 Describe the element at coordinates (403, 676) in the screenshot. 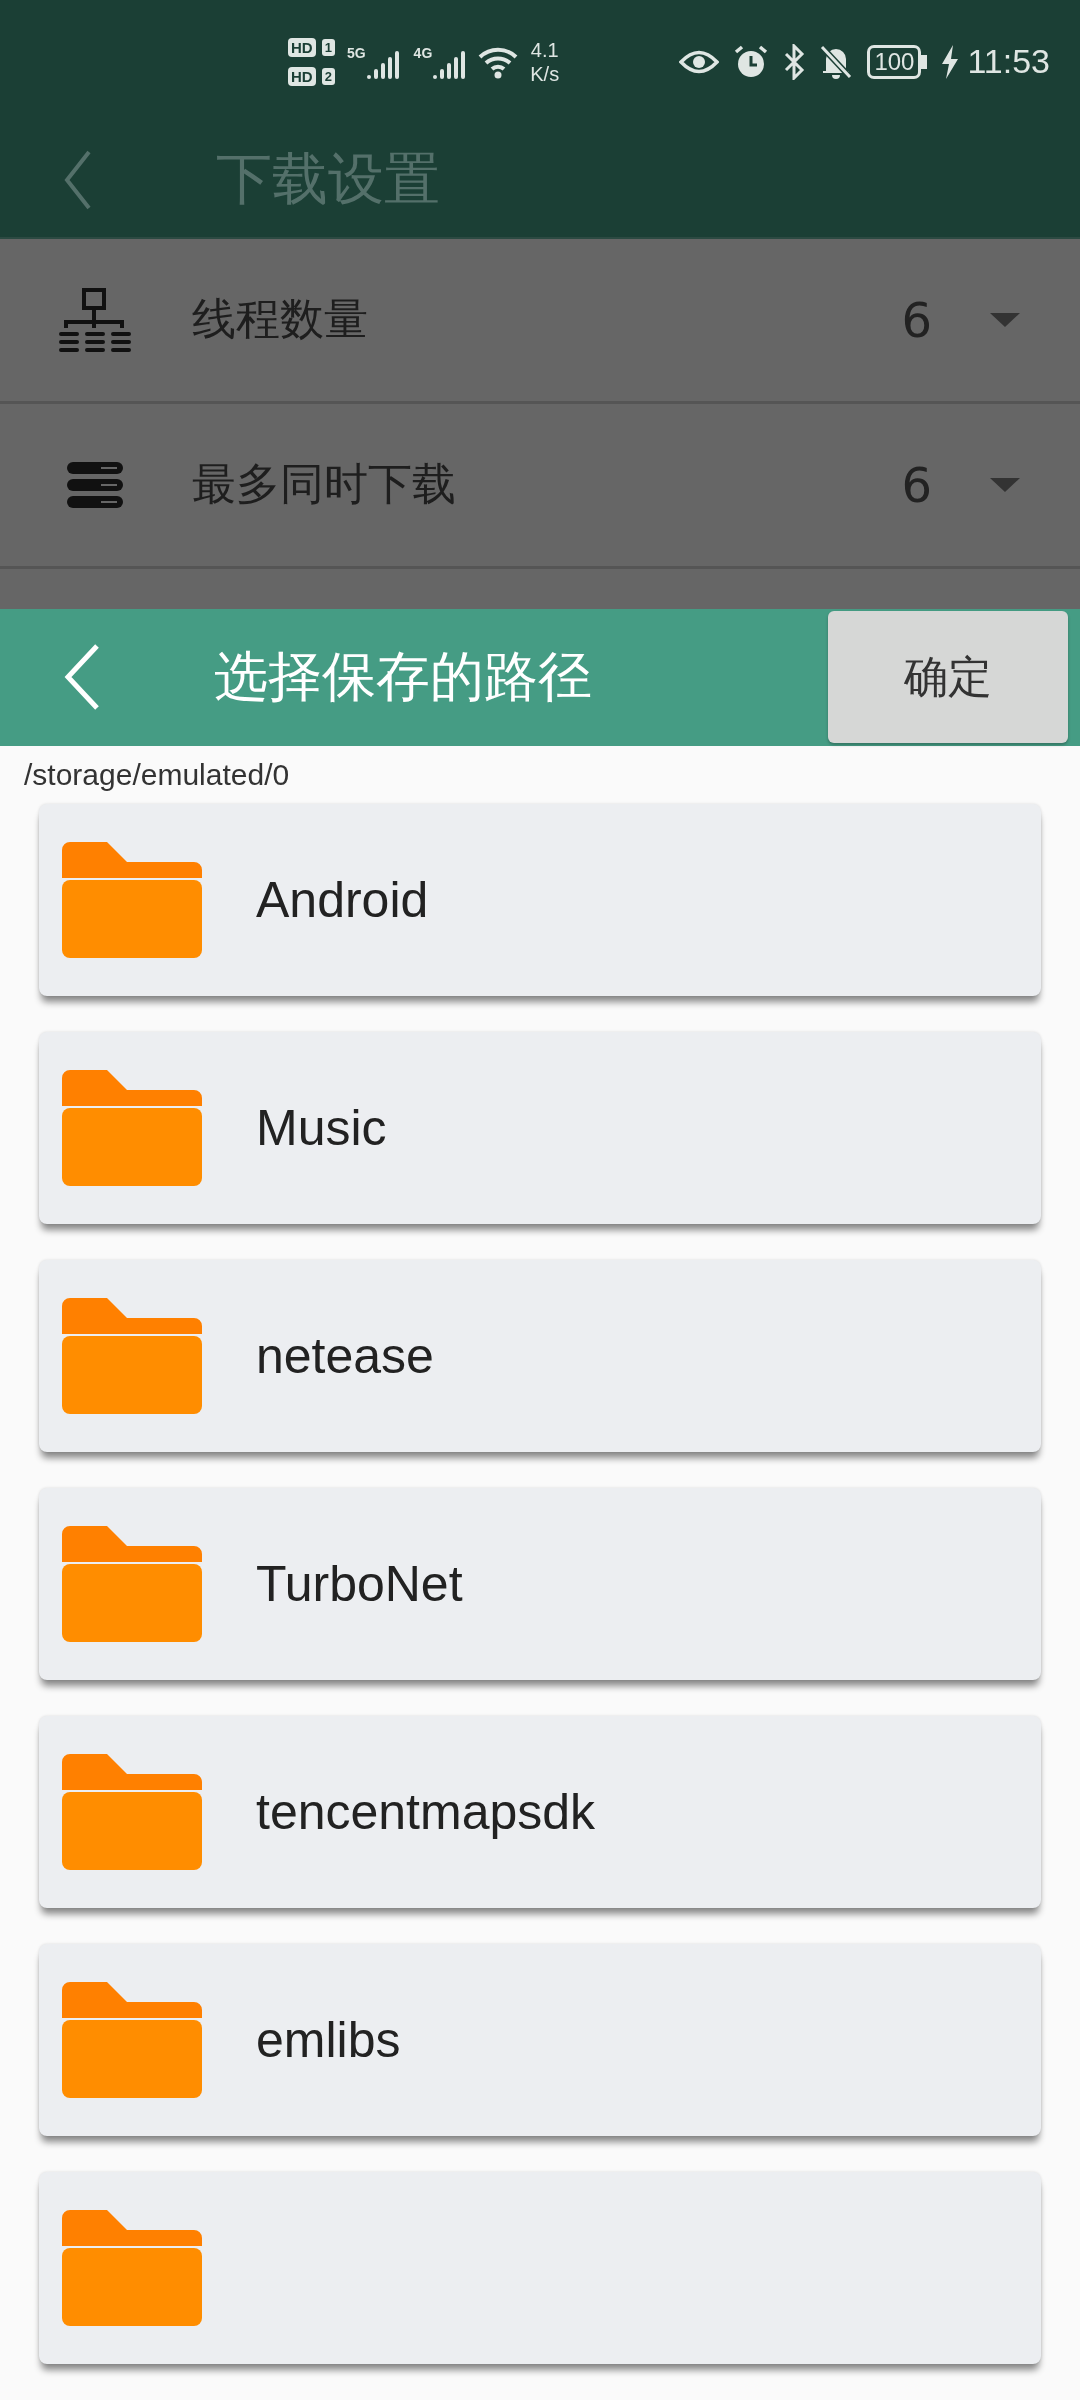

I see `dialog-title: 选择保存的路径` at that location.